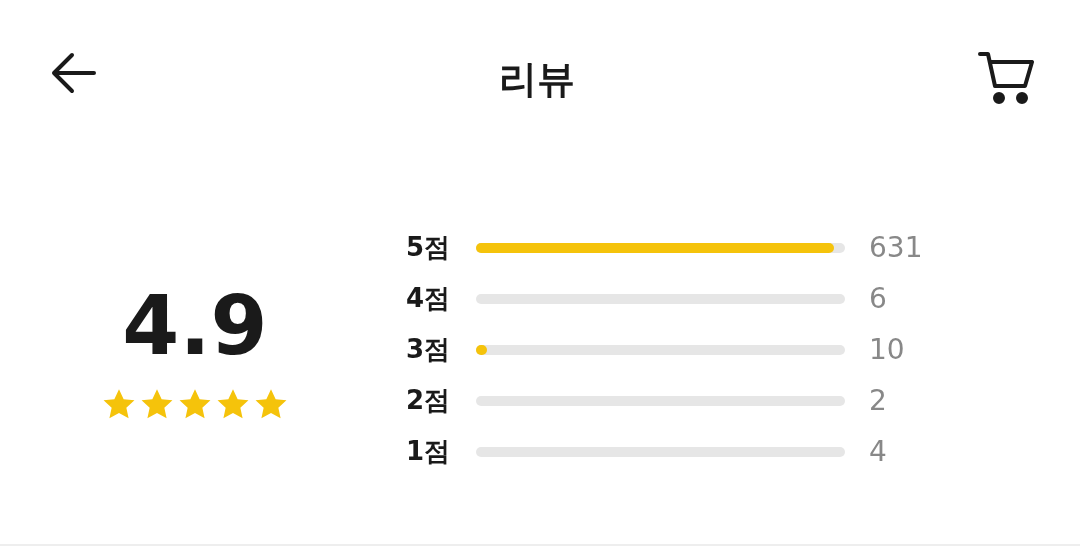 This screenshot has height=549, width=1080. Describe the element at coordinates (878, 298) in the screenshot. I see `rating-count: 6` at that location.